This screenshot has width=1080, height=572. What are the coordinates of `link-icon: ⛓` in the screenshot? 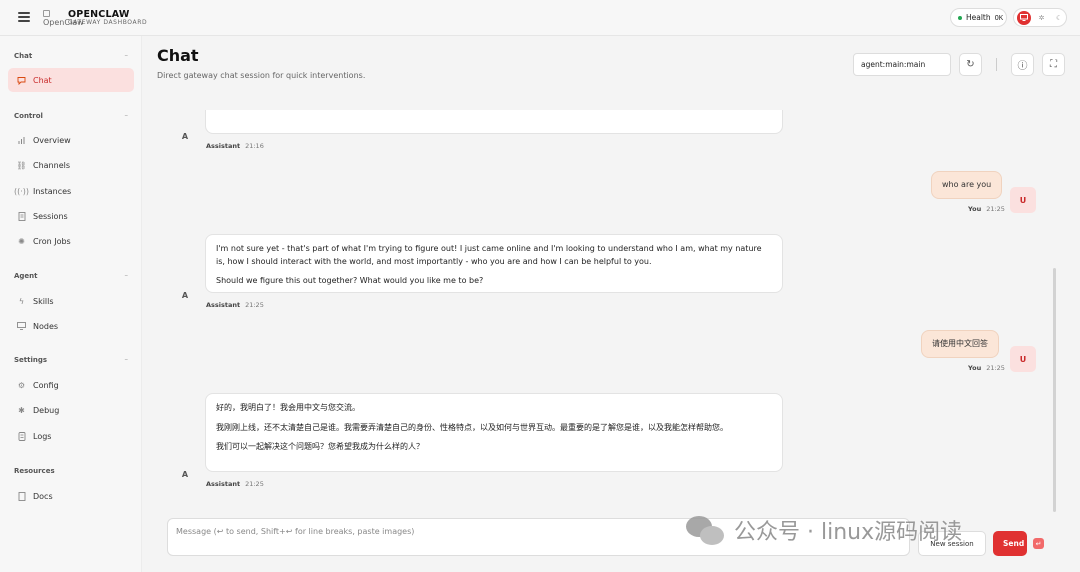 It's located at (21, 165).